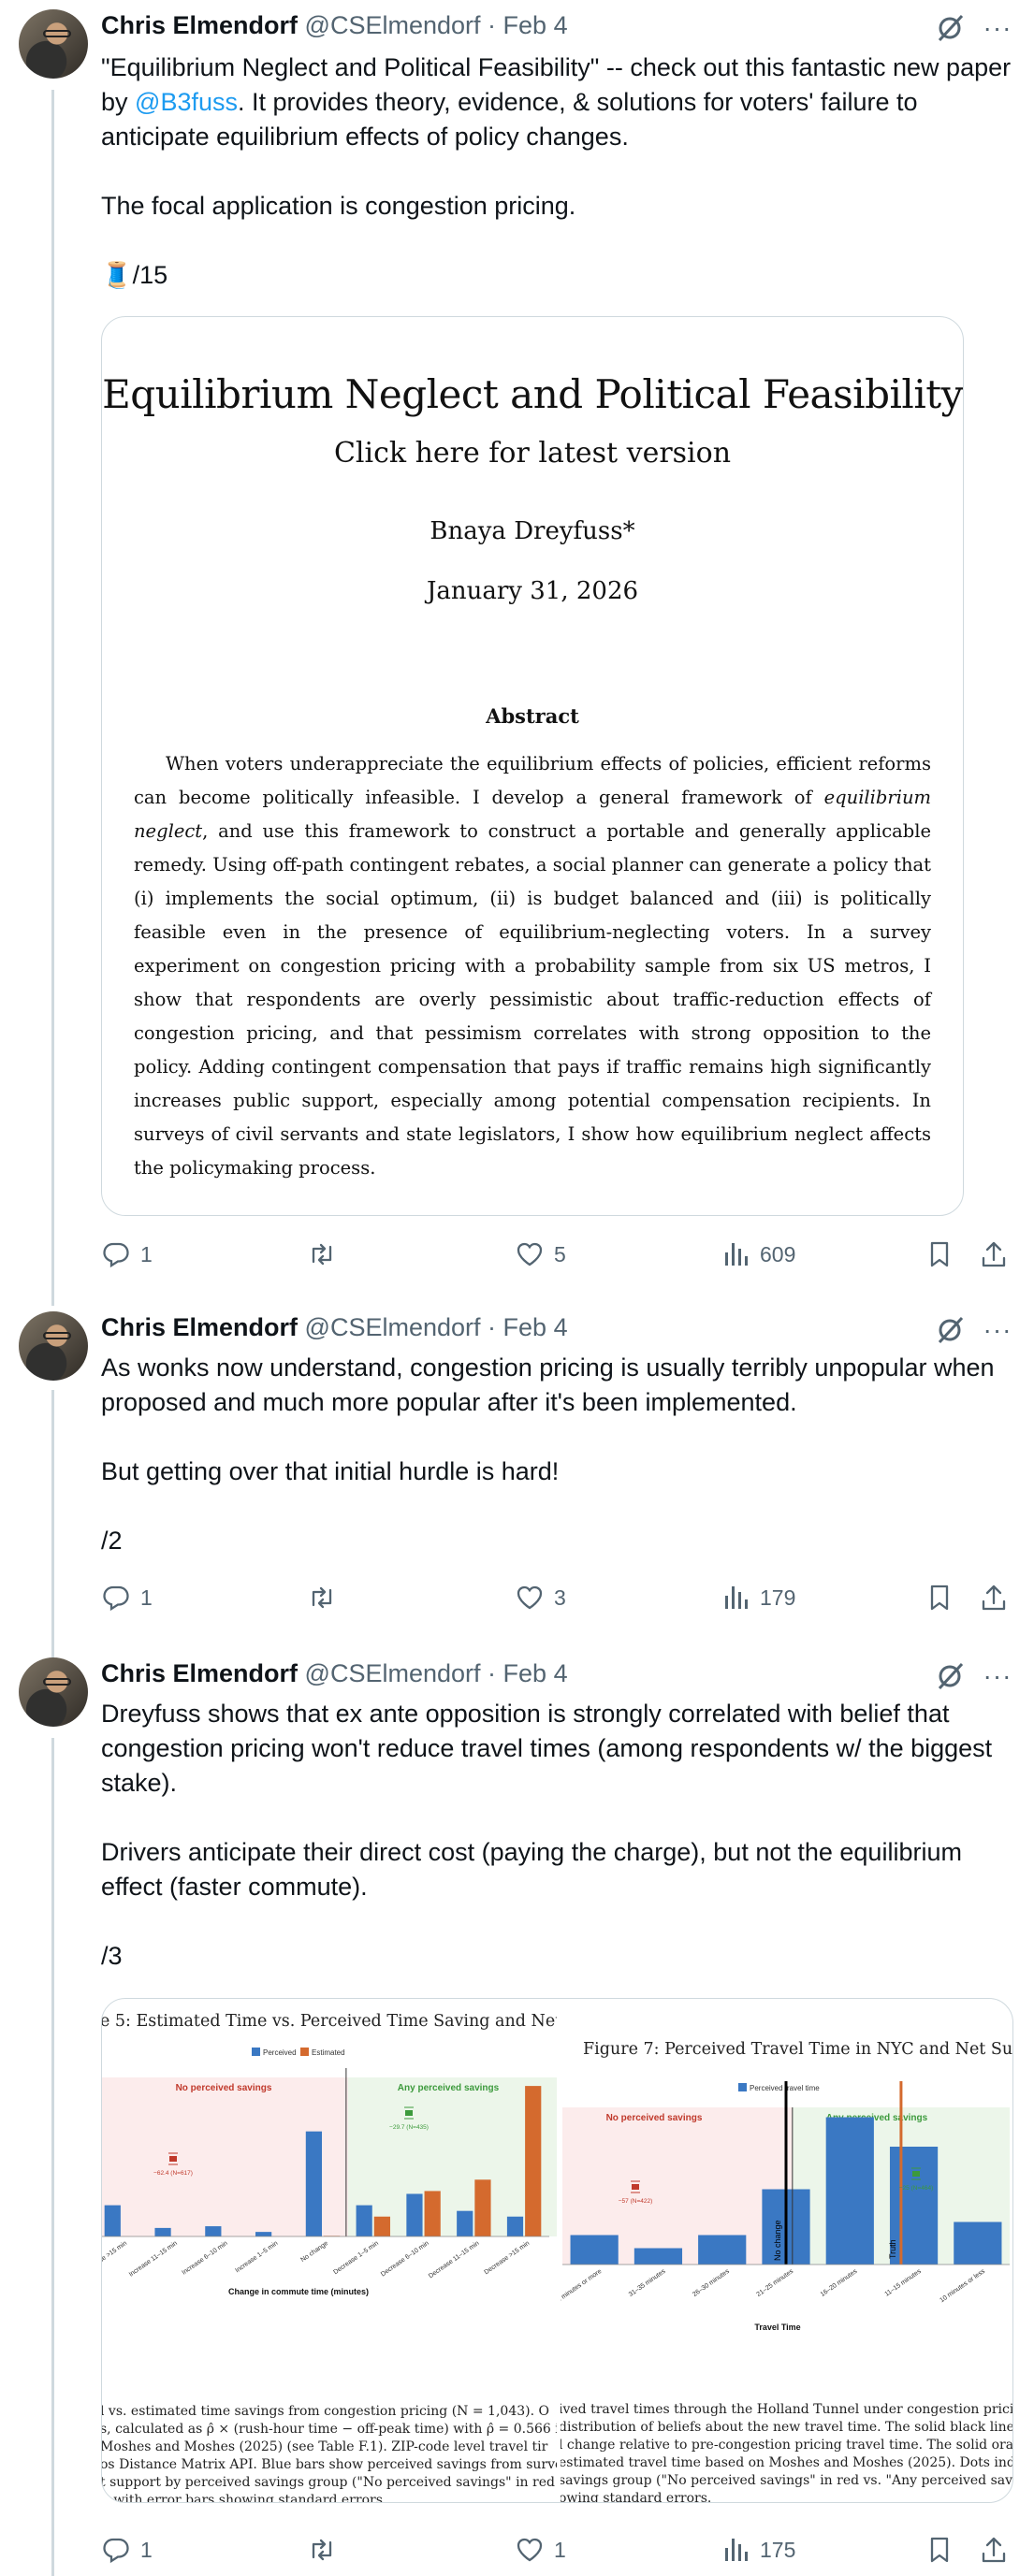 Image resolution: width=1034 pixels, height=2576 pixels. Describe the element at coordinates (636, 2201) in the screenshot. I see `annotation: −57 (N=422)` at that location.